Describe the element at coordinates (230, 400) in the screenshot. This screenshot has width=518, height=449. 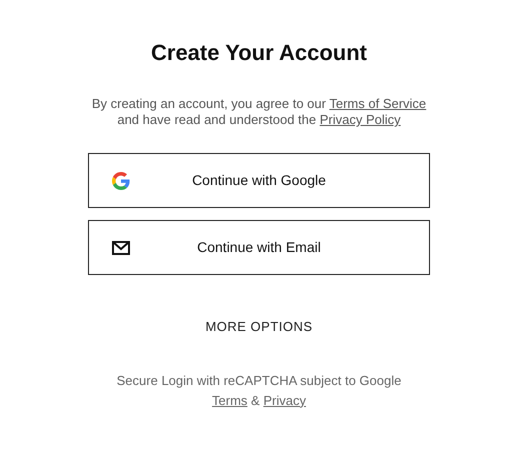
I see `policy-link: Terms` at that location.